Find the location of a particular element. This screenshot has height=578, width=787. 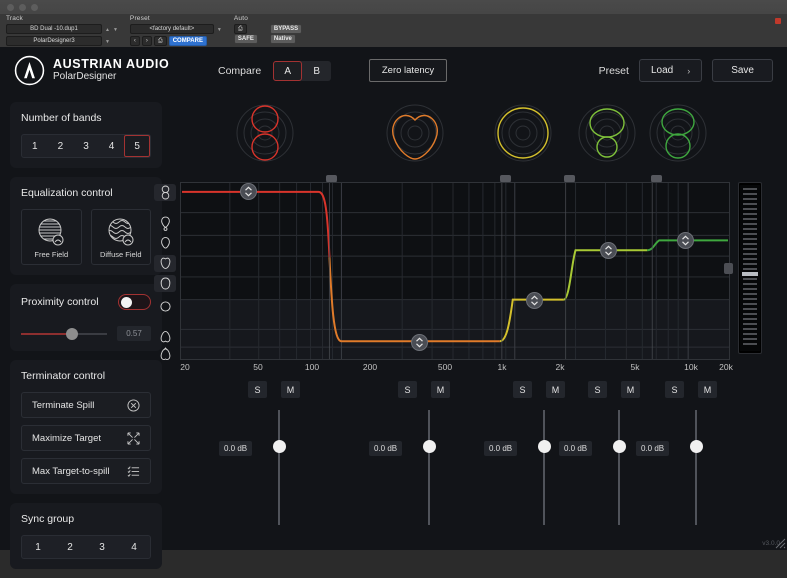

freq-tick-5k: 5k is located at coordinates (635, 367).